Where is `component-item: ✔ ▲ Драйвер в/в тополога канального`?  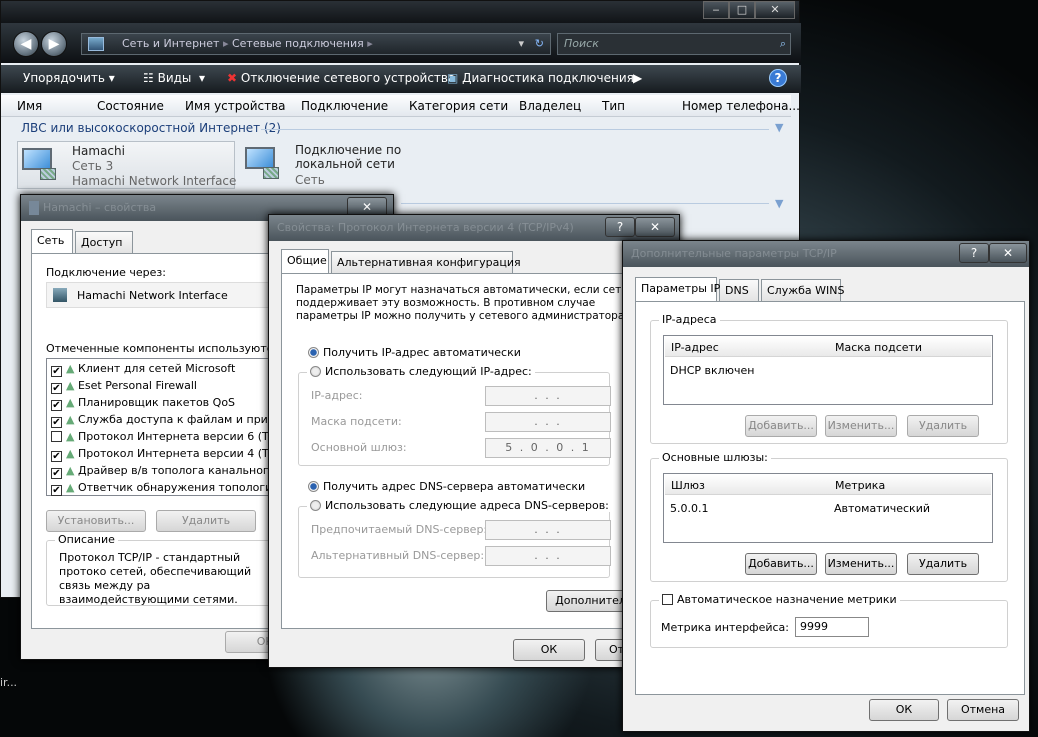
component-item: ✔ ▲ Драйвер в/в тополога канального is located at coordinates (163, 471).